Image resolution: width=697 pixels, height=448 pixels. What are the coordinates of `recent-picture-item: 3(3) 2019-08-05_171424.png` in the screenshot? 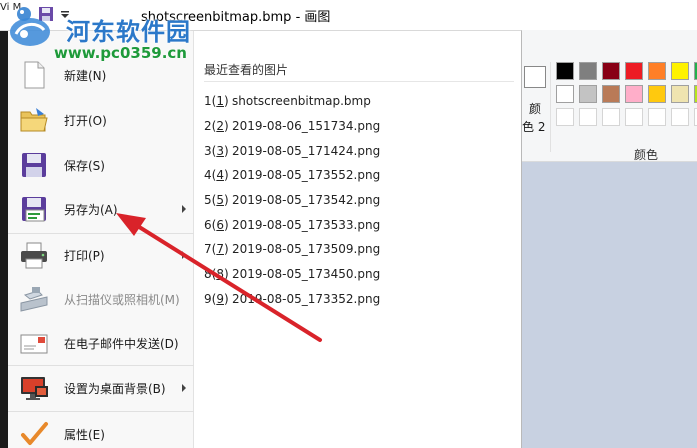 It's located at (359, 150).